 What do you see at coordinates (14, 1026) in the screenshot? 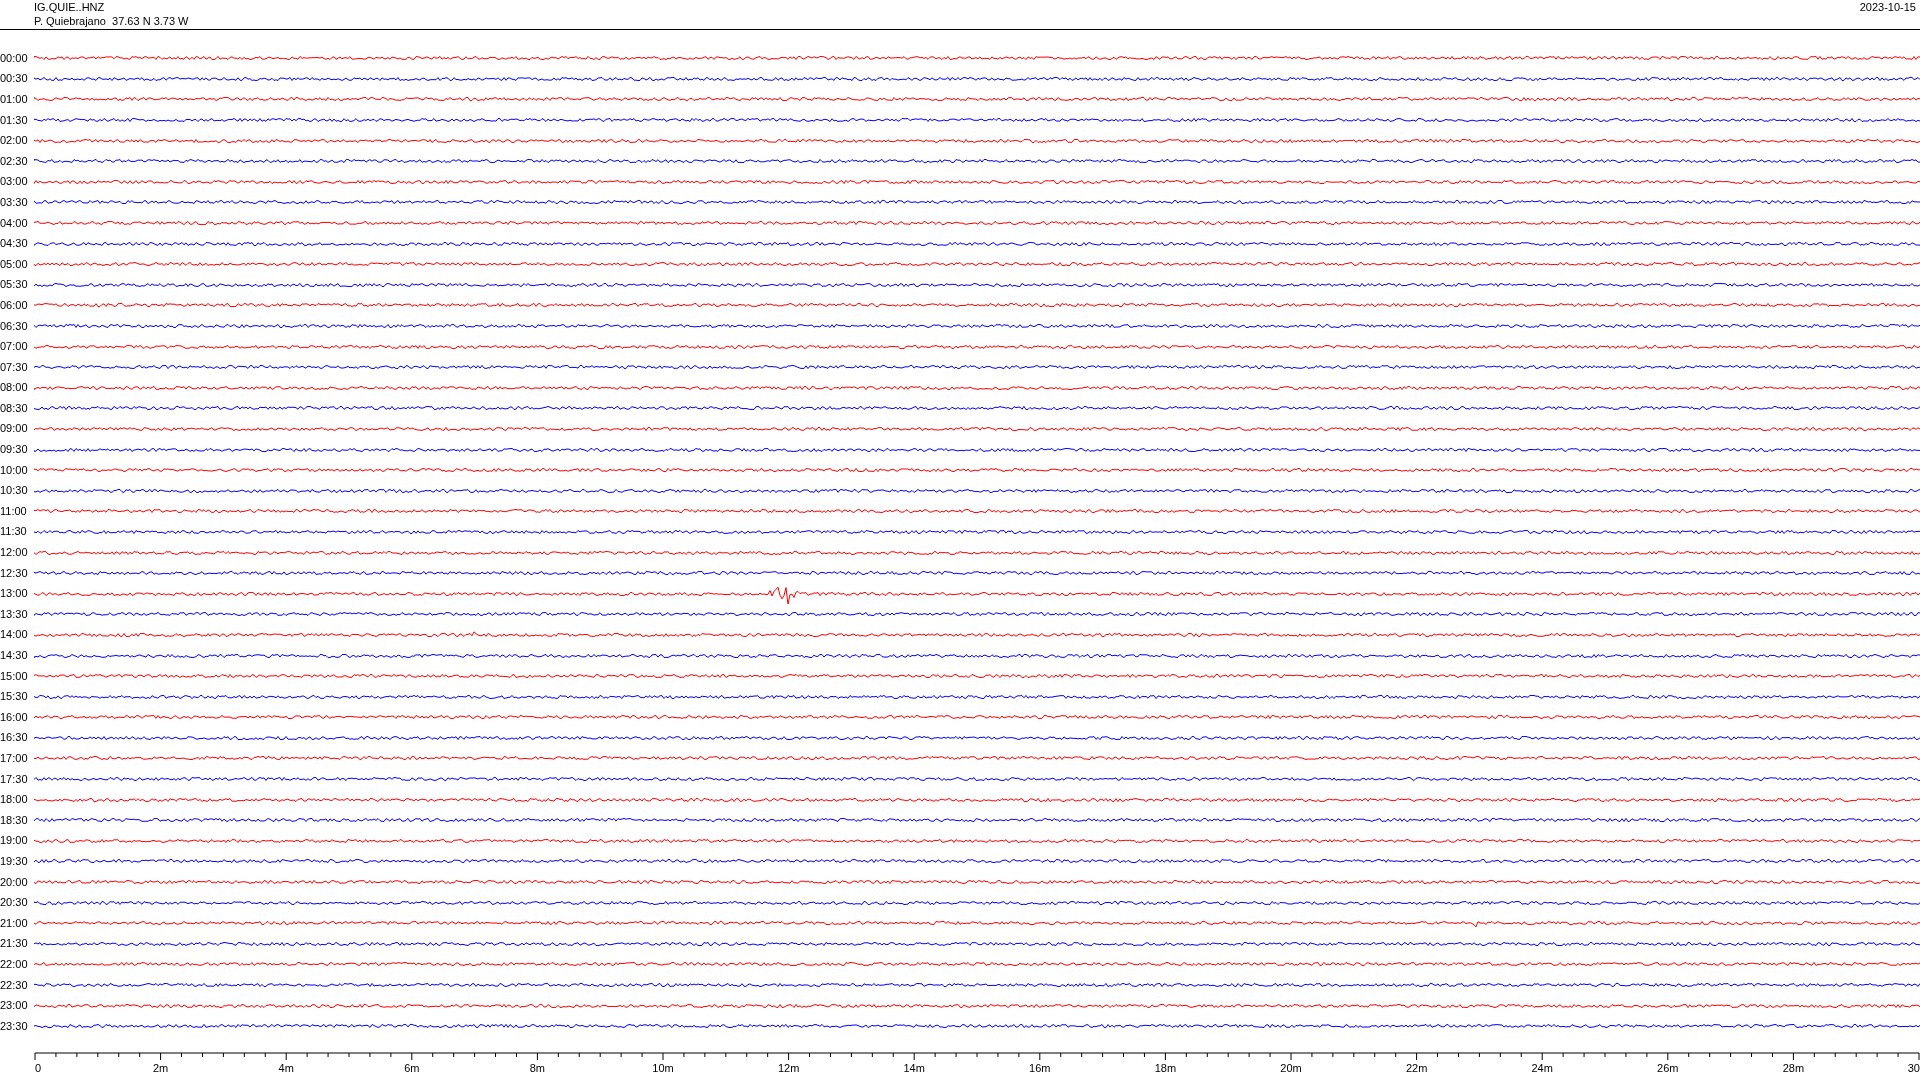
I see `time-label: 23:30` at bounding box center [14, 1026].